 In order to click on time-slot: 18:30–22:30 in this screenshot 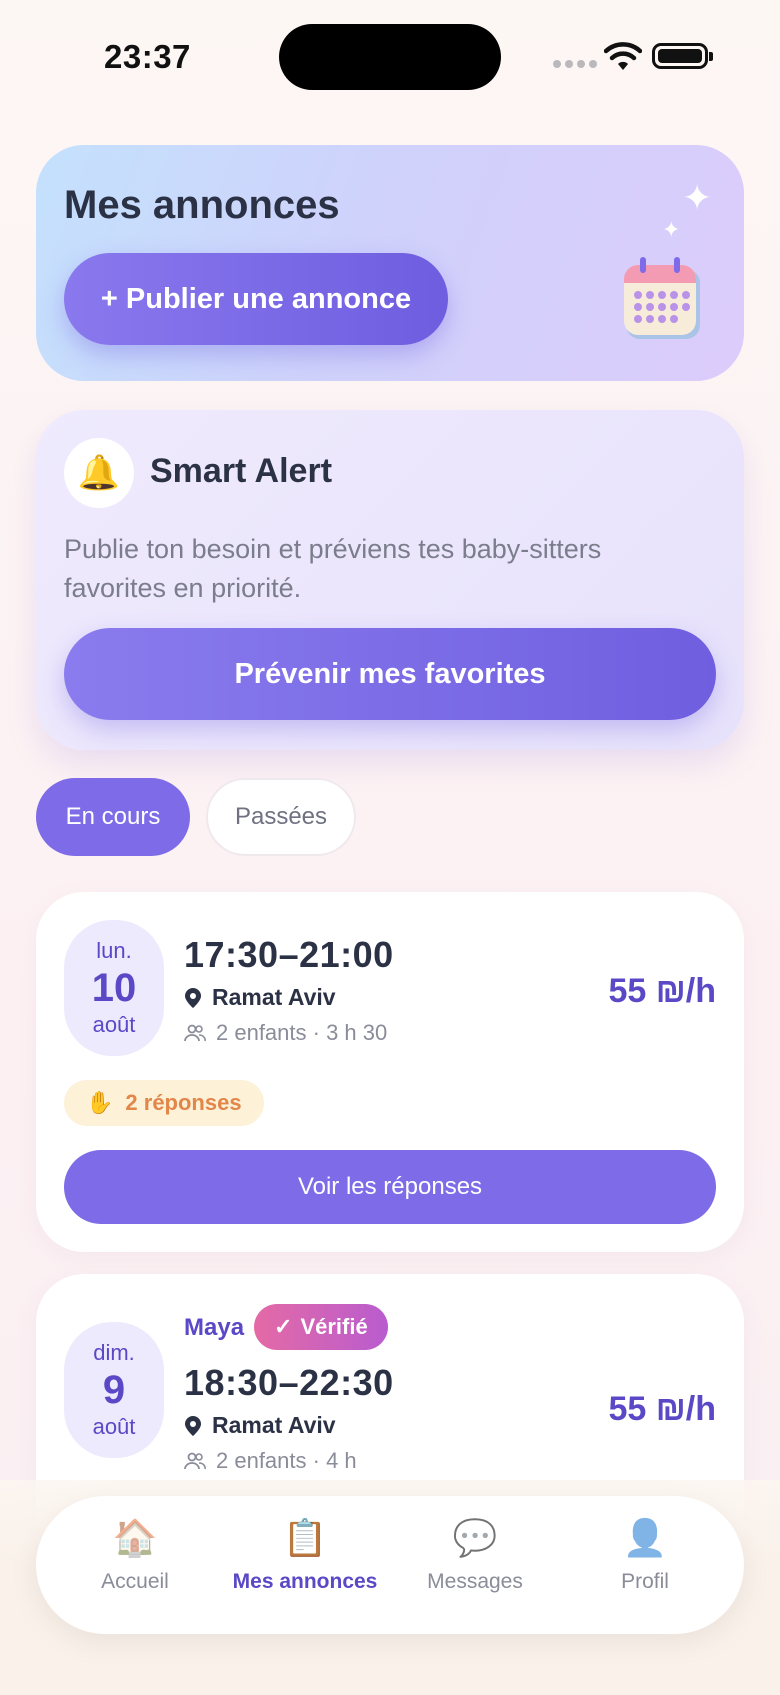, I will do `click(289, 1382)`.